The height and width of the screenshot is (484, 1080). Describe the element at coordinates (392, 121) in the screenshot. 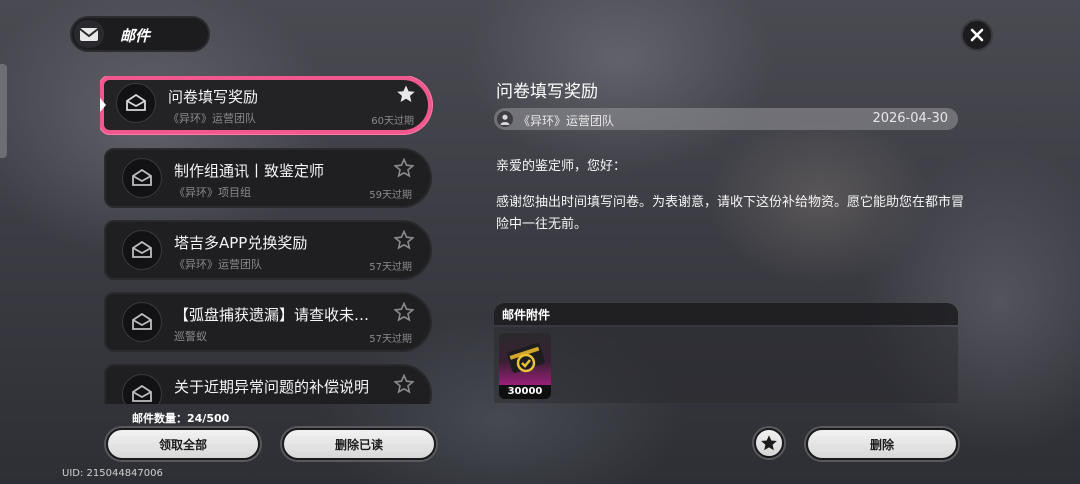

I see `mail-expiry: 60天过期` at that location.